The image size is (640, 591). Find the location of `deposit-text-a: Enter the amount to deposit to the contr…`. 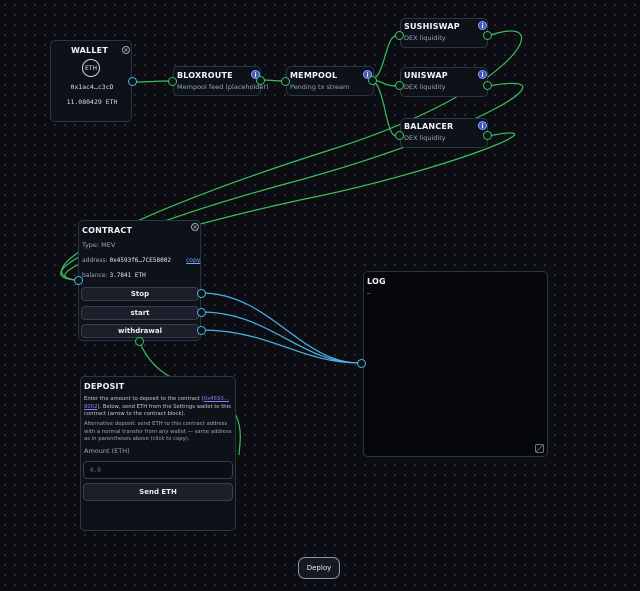

deposit-text-a: Enter the amount to deposit to the contr… is located at coordinates (144, 399).